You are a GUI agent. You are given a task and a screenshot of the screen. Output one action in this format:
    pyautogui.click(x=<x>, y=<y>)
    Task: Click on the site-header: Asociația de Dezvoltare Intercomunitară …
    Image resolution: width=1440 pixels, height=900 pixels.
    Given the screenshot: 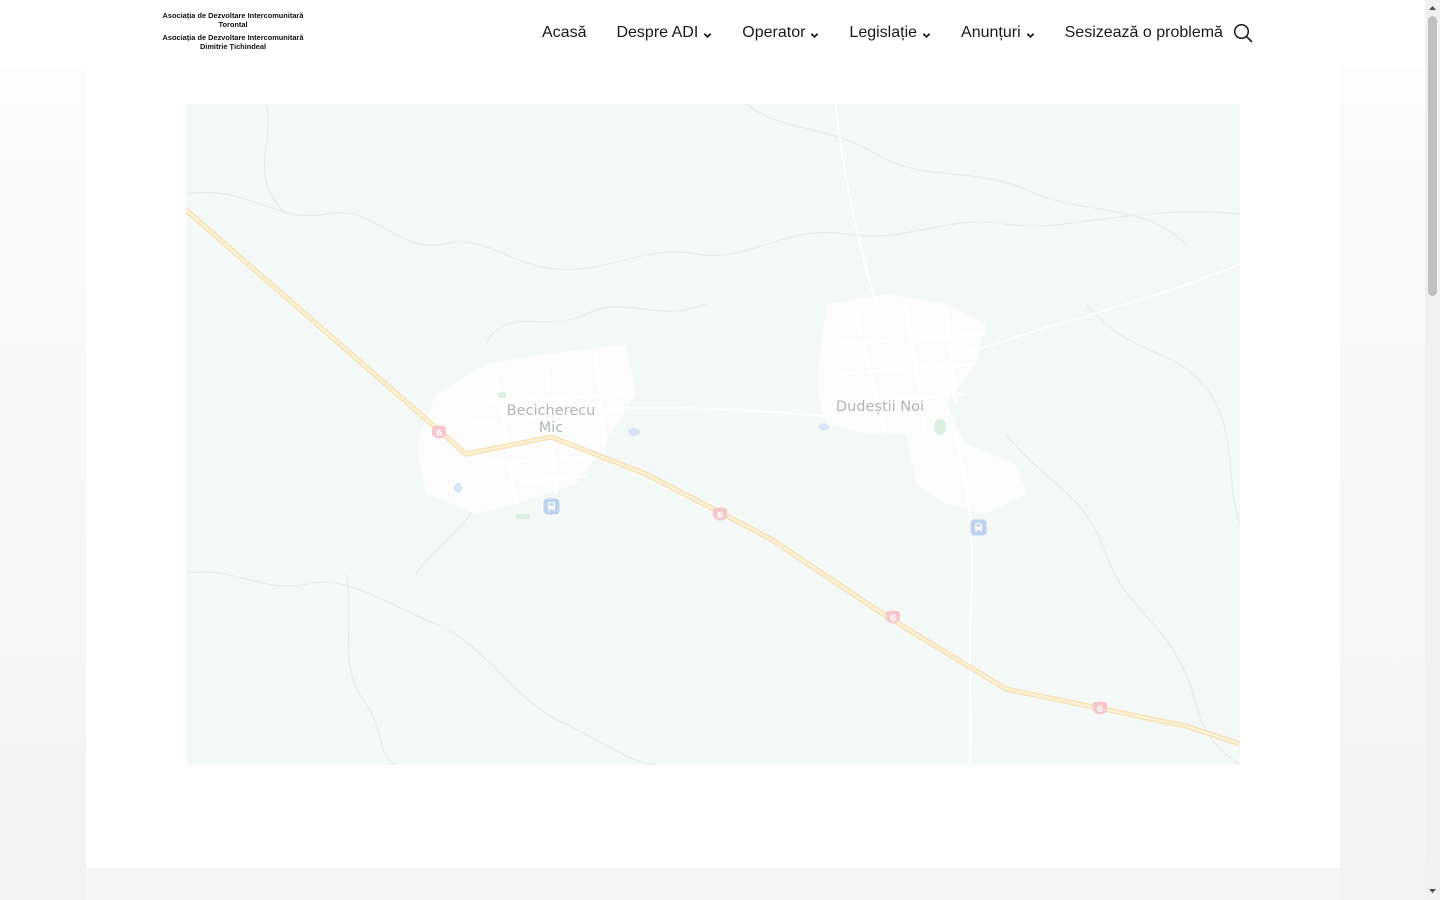 What is the action you would take?
    pyautogui.click(x=712, y=33)
    